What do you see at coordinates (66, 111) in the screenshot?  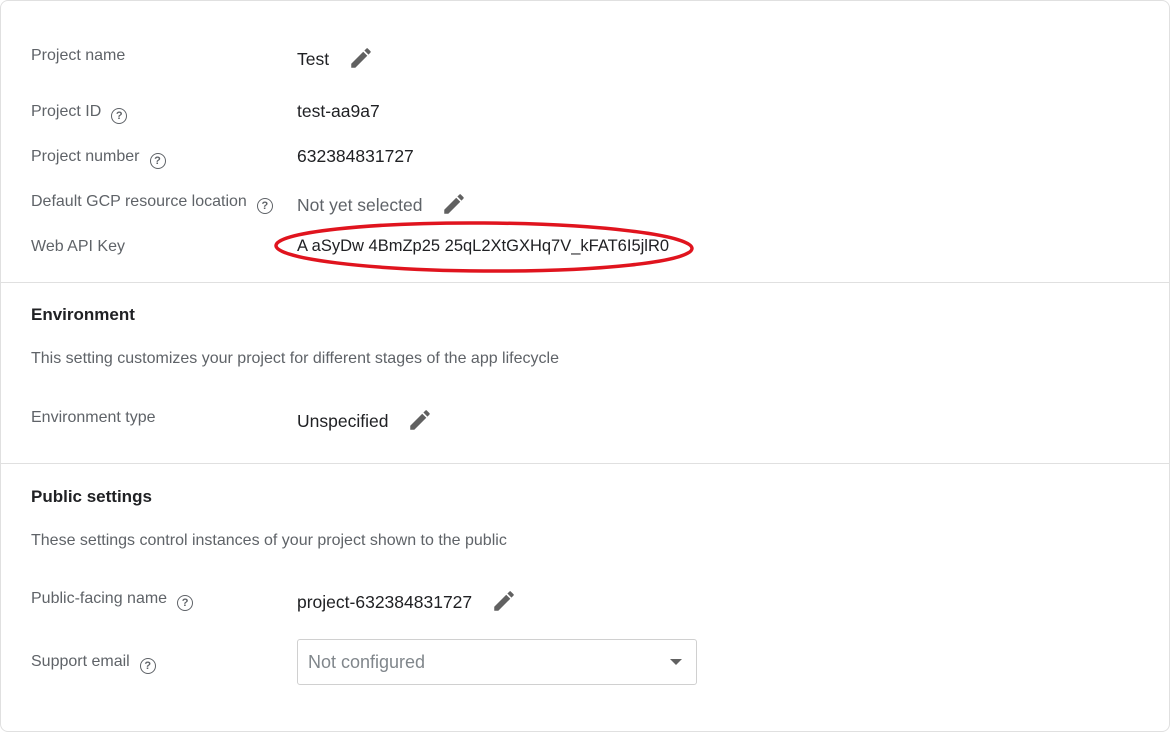 I see `project-id-label: Project ID` at bounding box center [66, 111].